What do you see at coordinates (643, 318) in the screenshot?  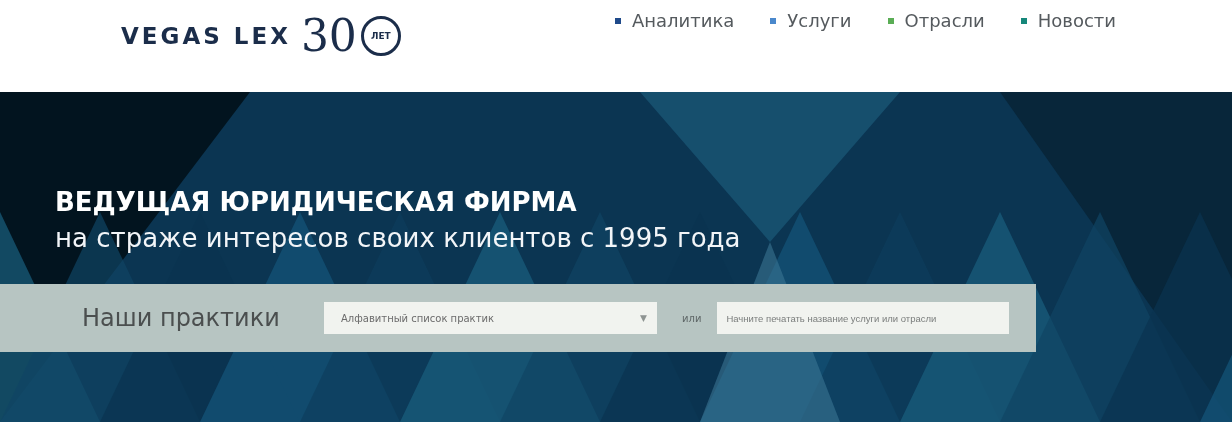 I see `caret-icon: ▼` at bounding box center [643, 318].